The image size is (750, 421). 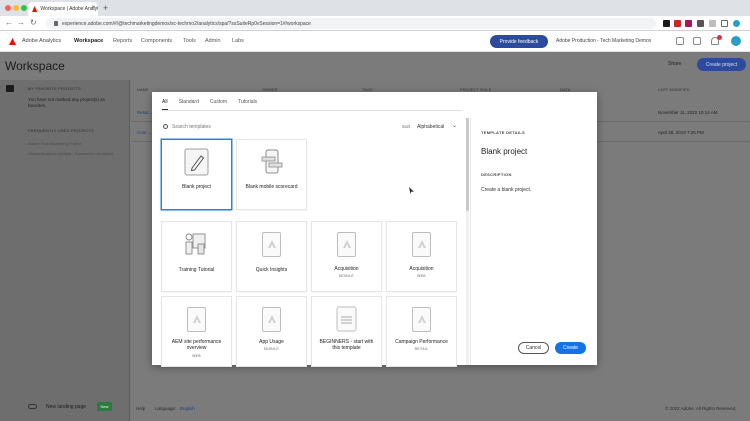 I want to click on create-button: Create, so click(x=570, y=348).